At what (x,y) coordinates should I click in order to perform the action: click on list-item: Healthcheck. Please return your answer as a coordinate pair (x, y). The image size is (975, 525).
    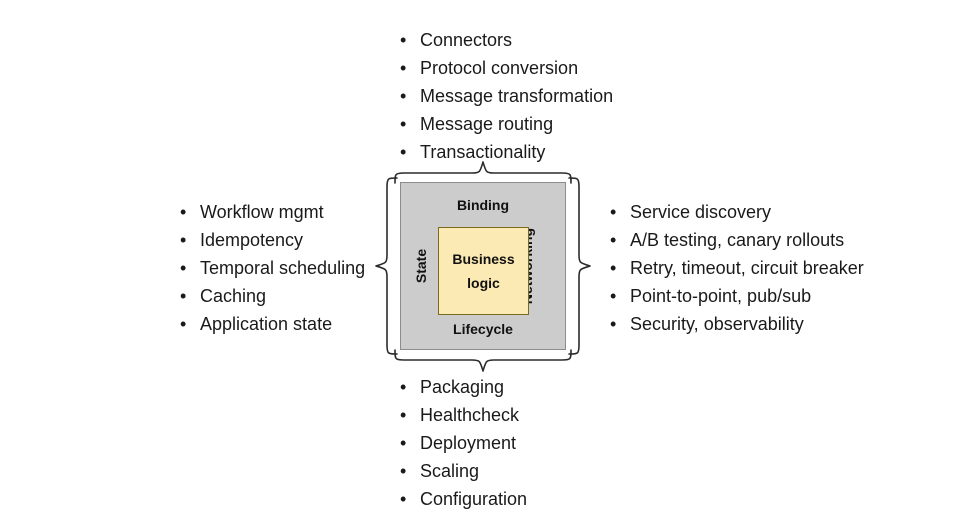
    Looking at the image, I should click on (462, 415).